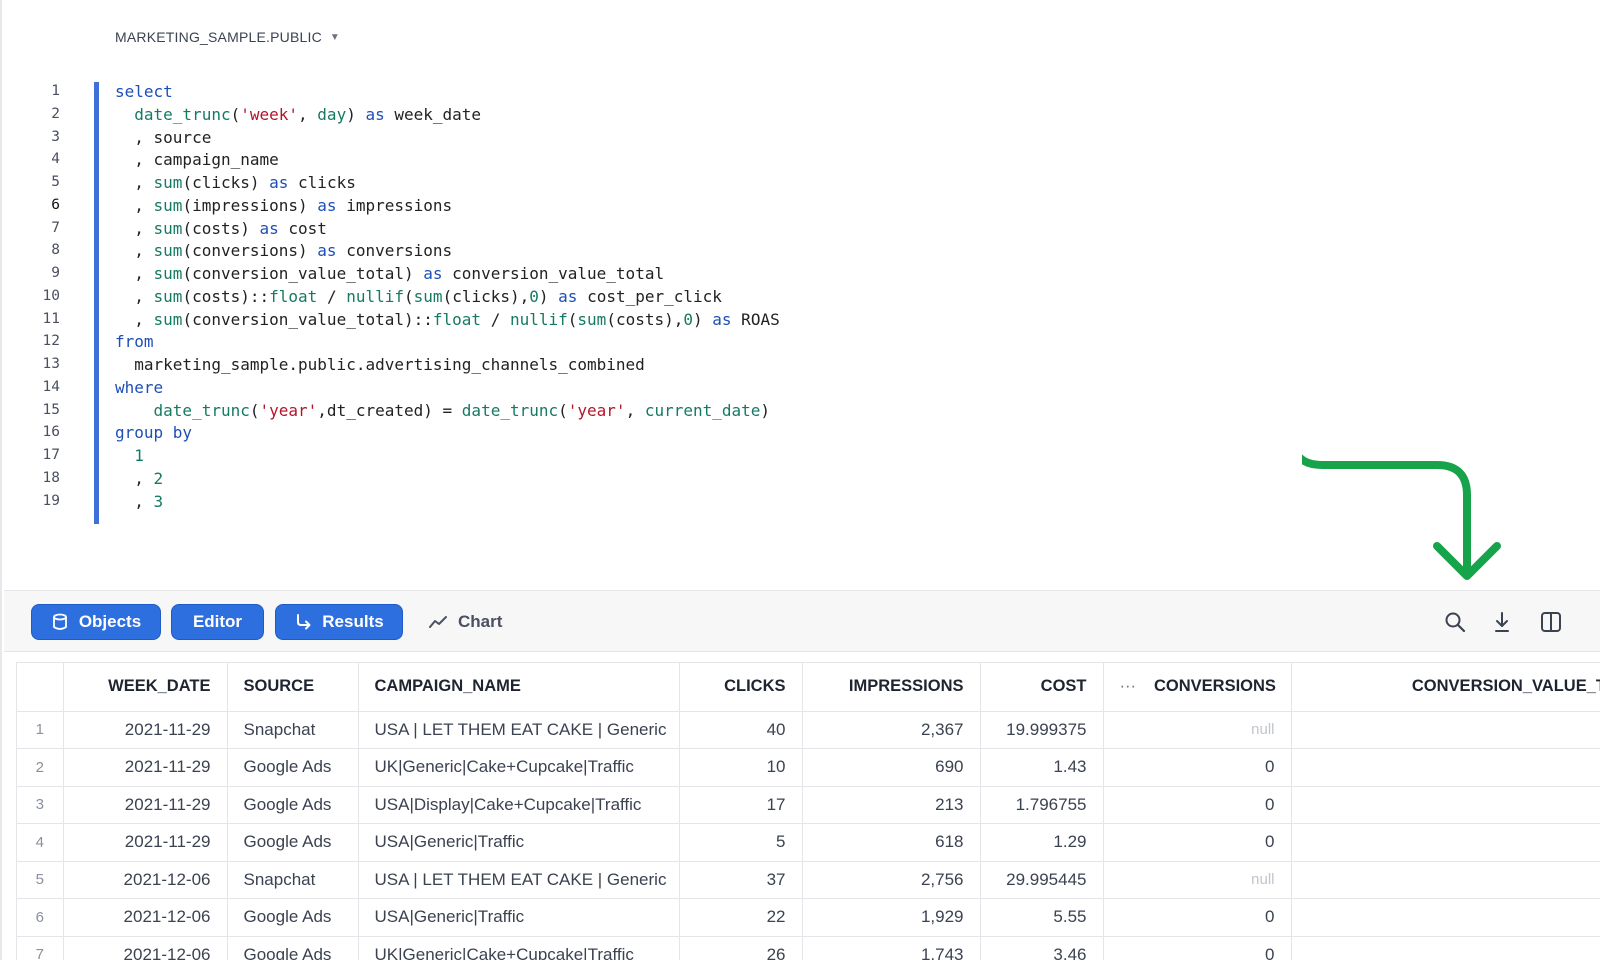  I want to click on column-header-clicks: CLICKS, so click(741, 687).